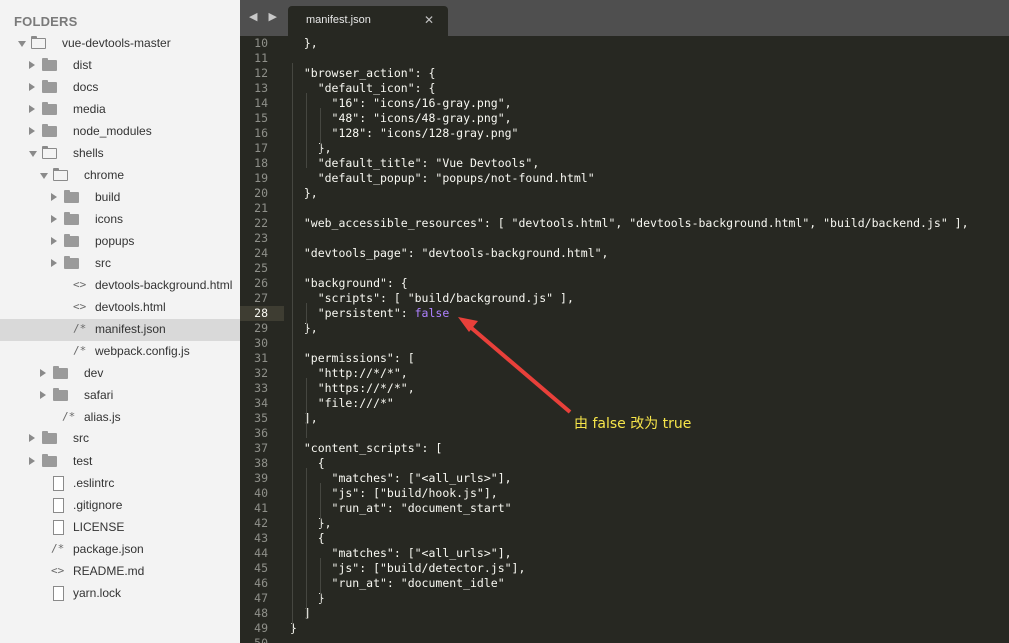 Image resolution: width=1009 pixels, height=643 pixels. I want to click on tab-nav-arrows-icon: ◀ ▶, so click(265, 16).